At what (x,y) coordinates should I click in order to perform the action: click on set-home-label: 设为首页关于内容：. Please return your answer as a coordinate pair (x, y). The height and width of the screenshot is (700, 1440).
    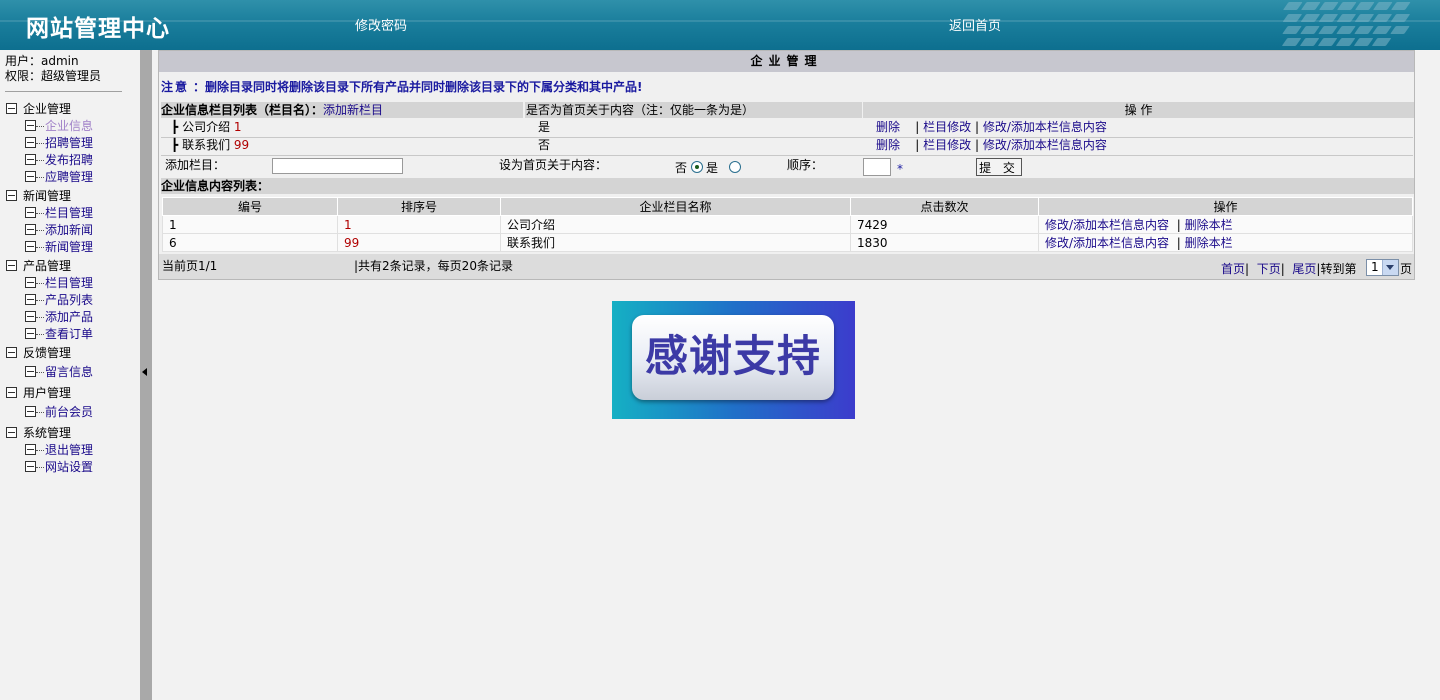
    Looking at the image, I should click on (553, 165).